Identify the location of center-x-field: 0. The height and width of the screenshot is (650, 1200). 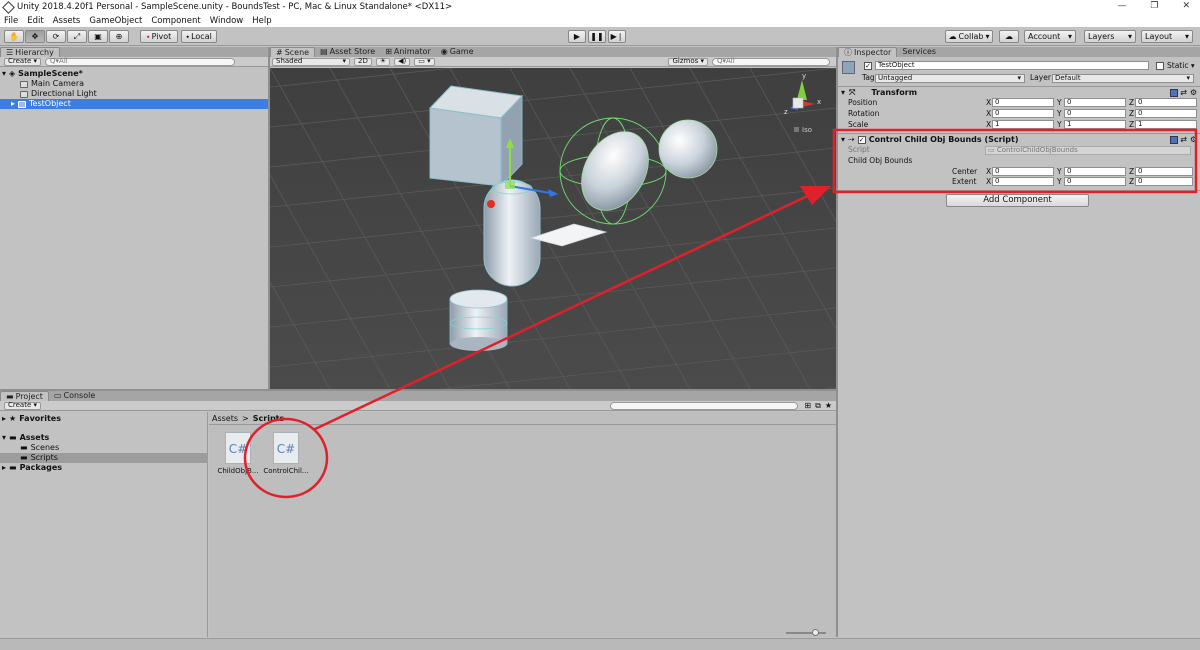
(1023, 171).